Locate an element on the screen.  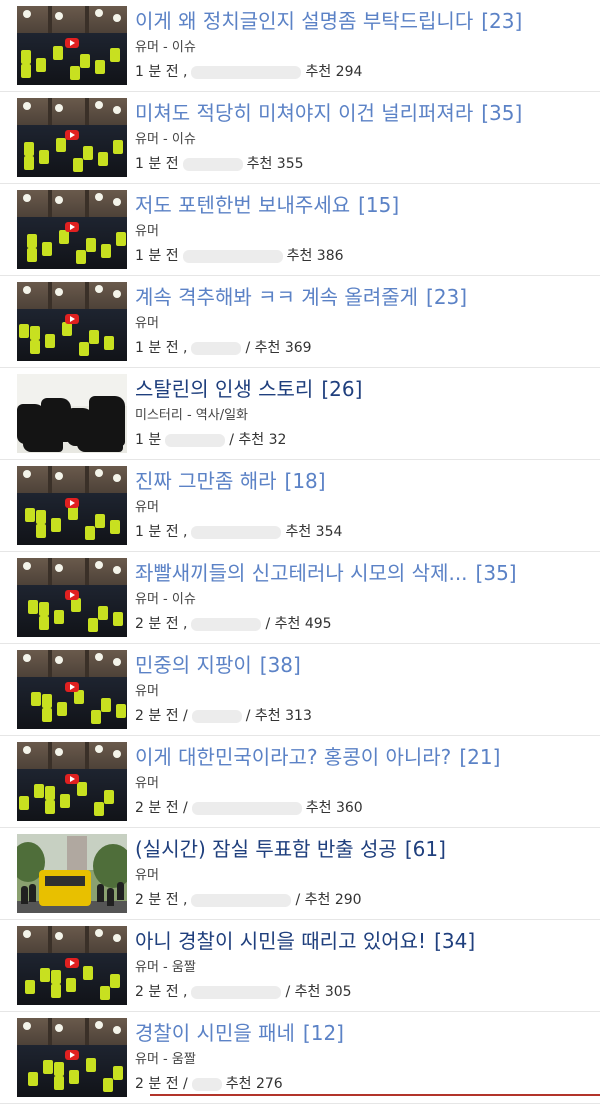
post-title-text: 스탈린의 인생 스토리 is located at coordinates (224, 389).